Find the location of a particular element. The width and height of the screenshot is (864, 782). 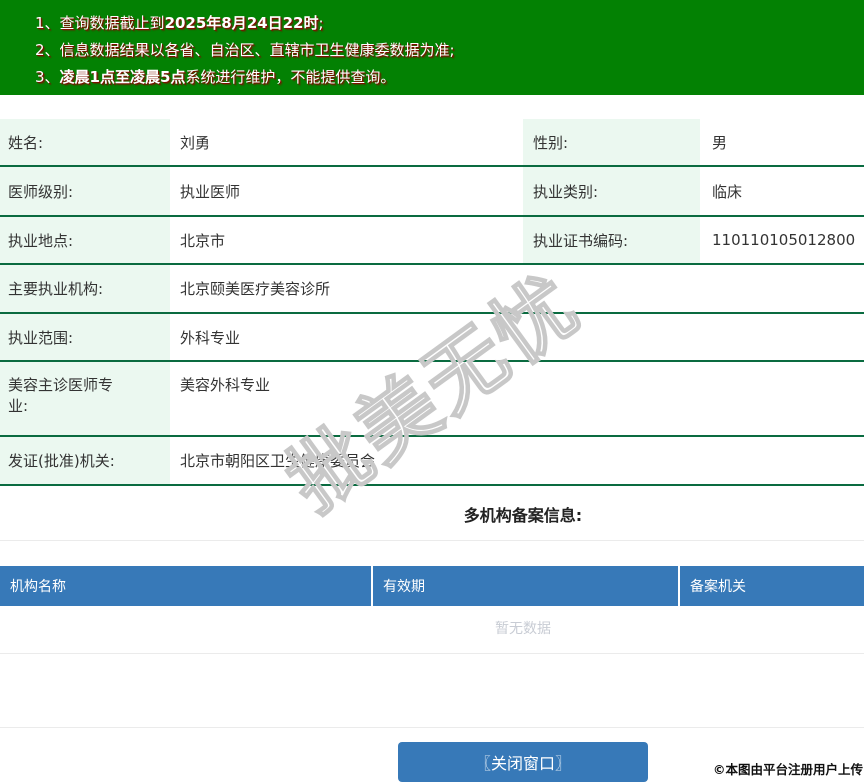

field-value-cosmetic-specialty: 美容外科专业 is located at coordinates (225, 385).